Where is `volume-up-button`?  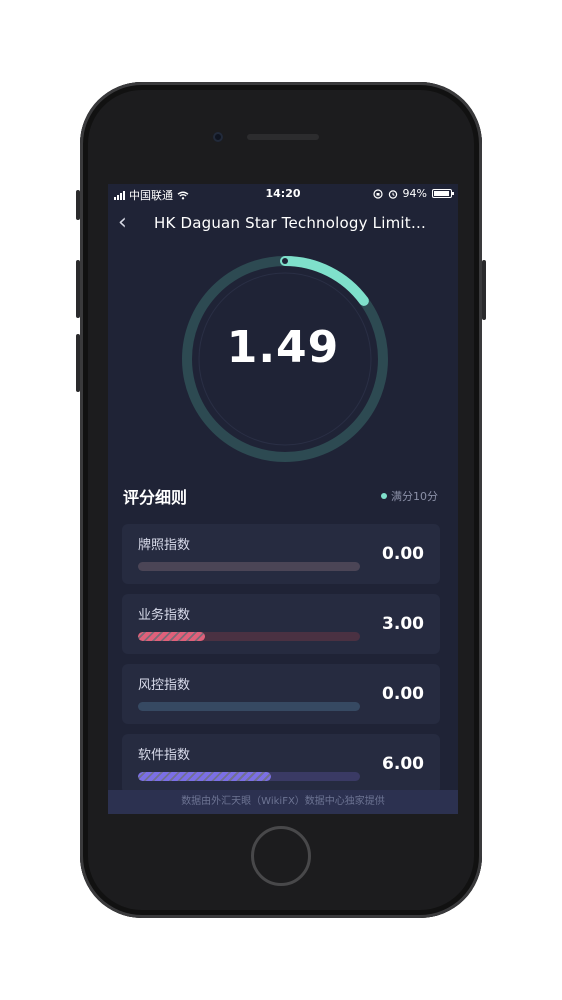 volume-up-button is located at coordinates (78, 289).